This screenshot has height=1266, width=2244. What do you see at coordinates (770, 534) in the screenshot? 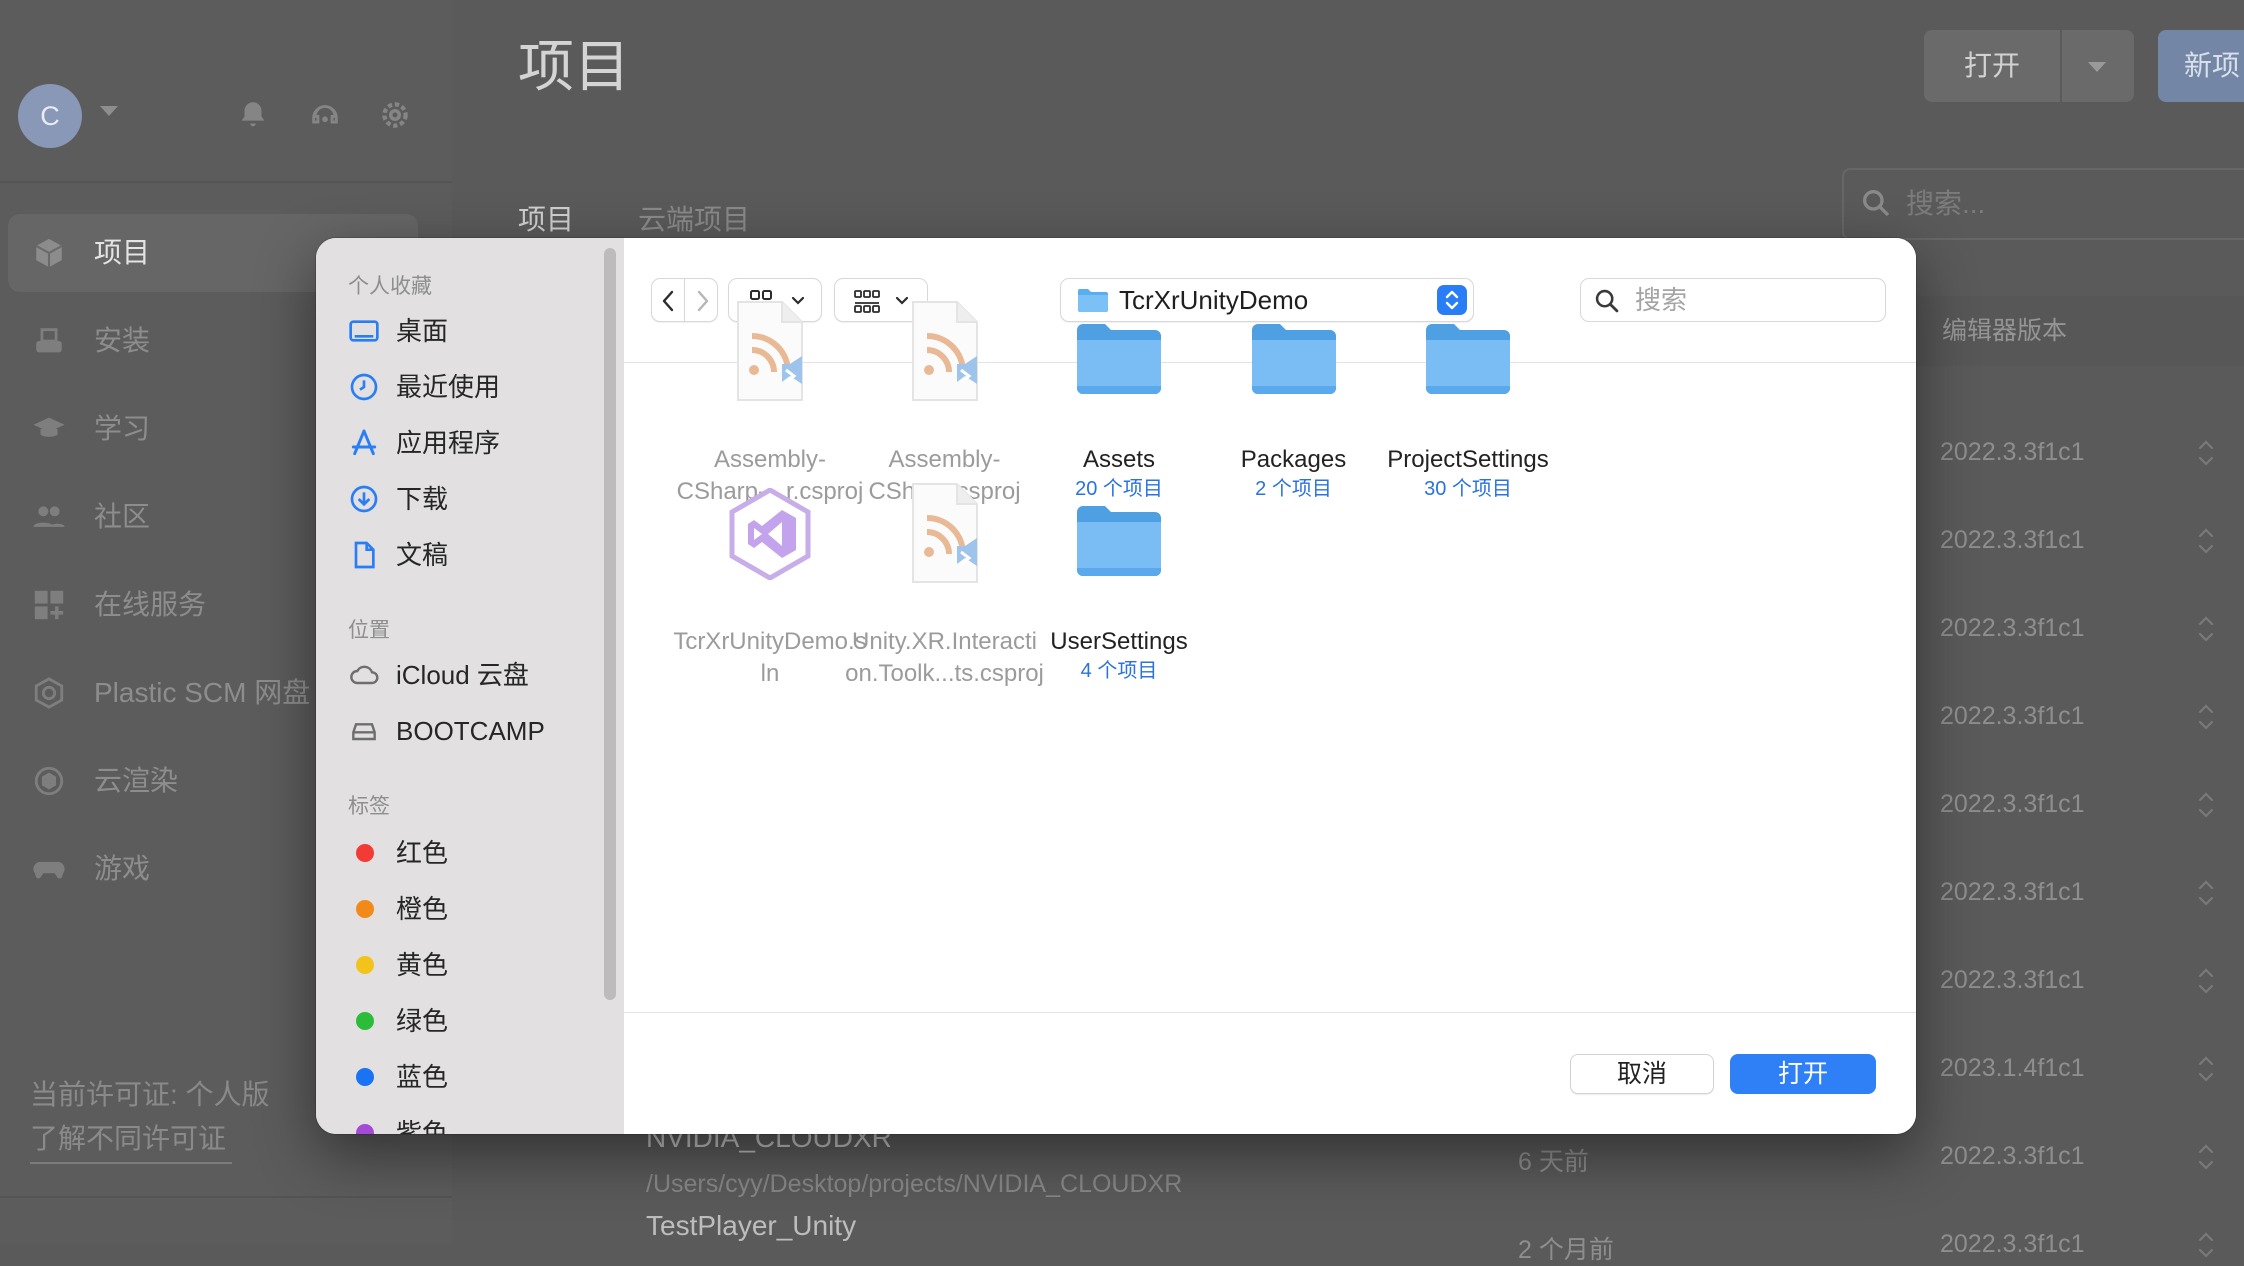
I see `visual-studio-solution-icon` at bounding box center [770, 534].